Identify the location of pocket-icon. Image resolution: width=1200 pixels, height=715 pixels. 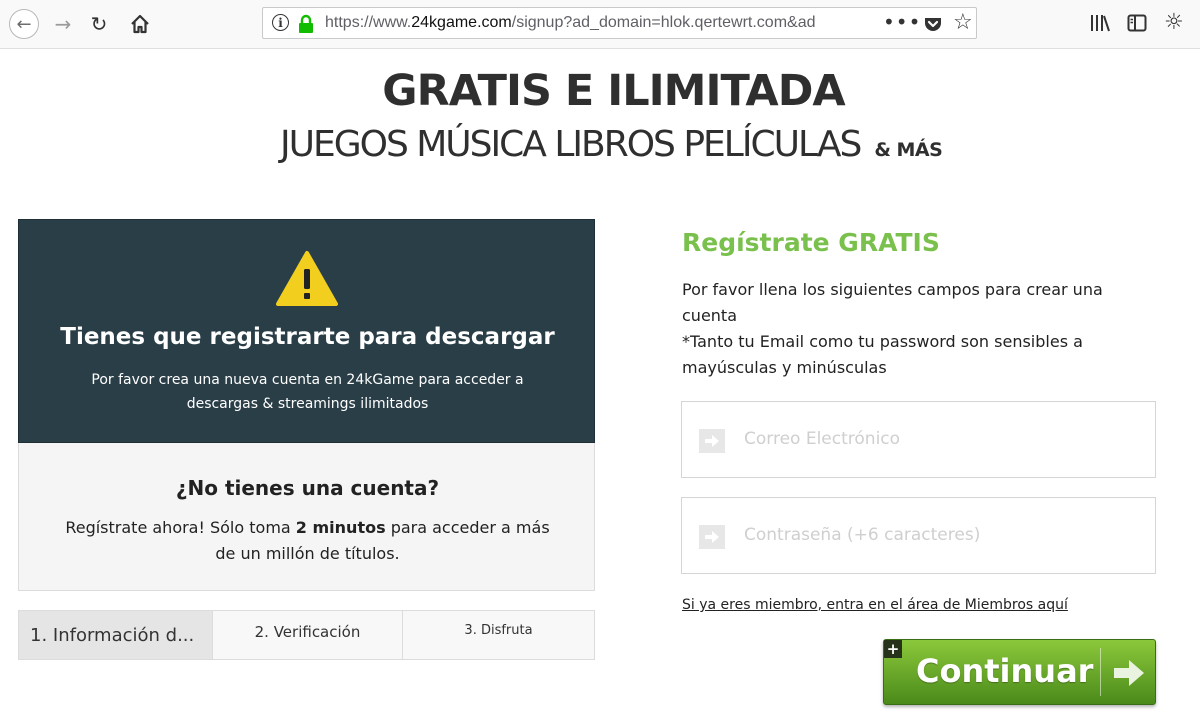
(933, 24).